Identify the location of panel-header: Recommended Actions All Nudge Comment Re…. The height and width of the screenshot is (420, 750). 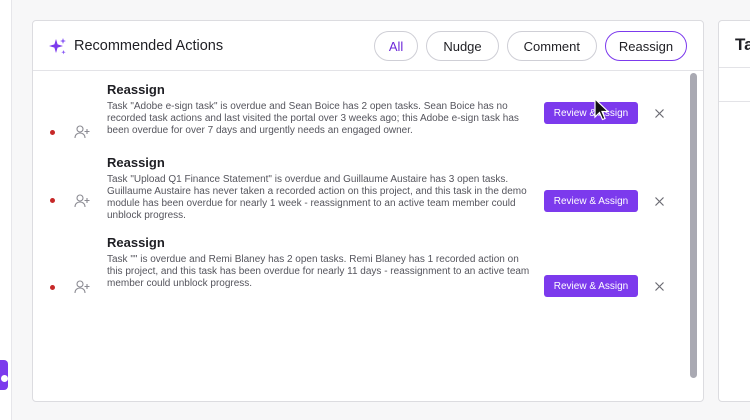
(368, 46).